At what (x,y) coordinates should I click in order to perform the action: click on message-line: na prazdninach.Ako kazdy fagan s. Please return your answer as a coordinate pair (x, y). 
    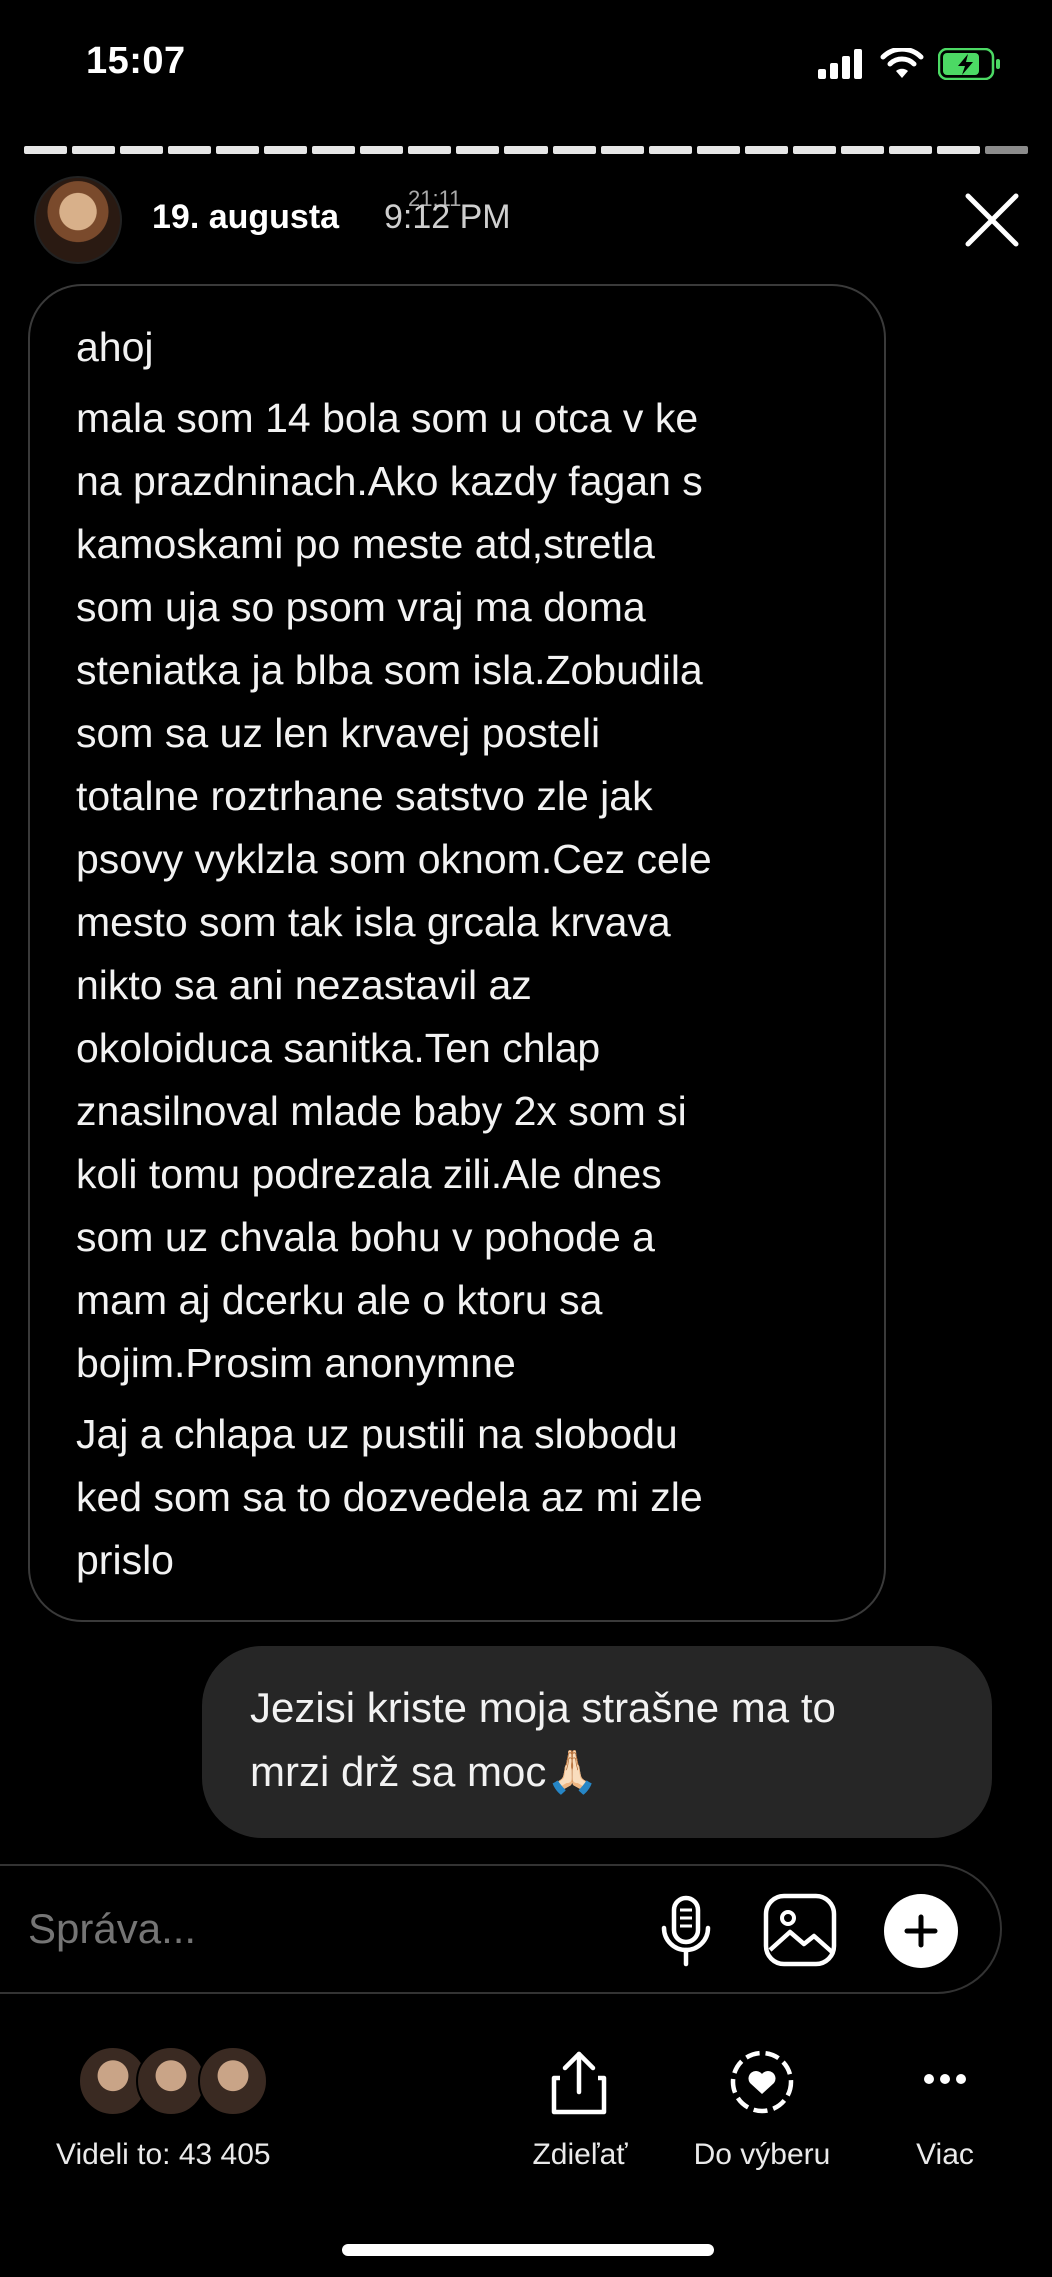
    Looking at the image, I should click on (389, 481).